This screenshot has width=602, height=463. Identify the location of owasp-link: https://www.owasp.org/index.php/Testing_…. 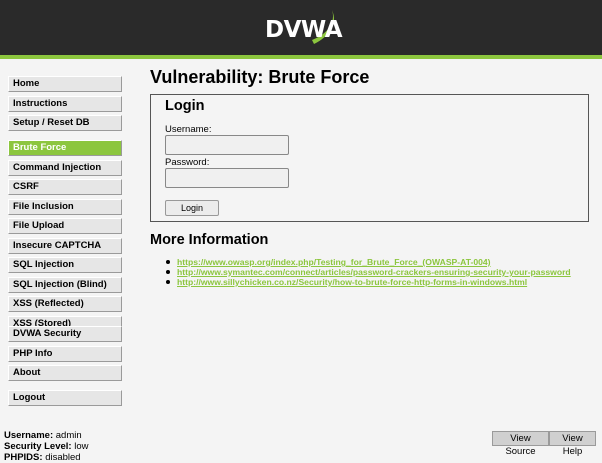
(334, 262).